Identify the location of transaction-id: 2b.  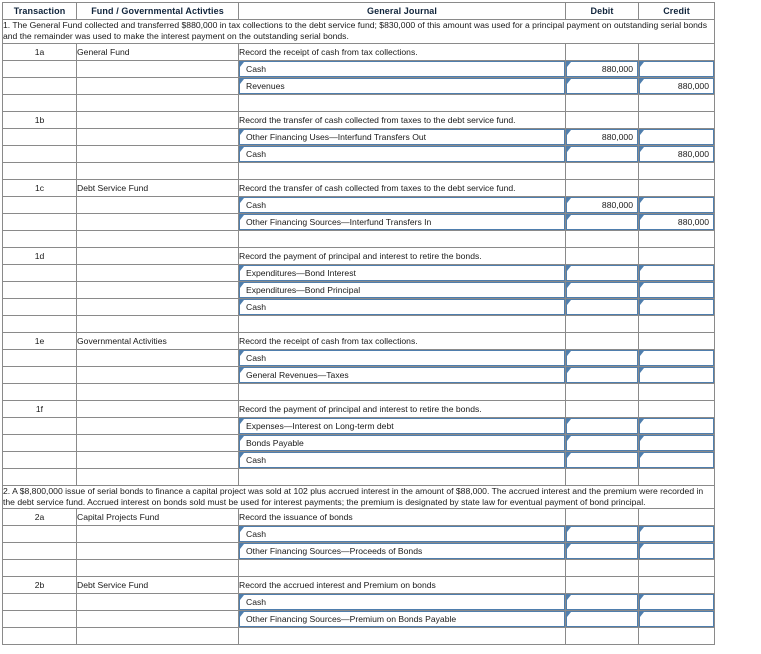
(39, 585).